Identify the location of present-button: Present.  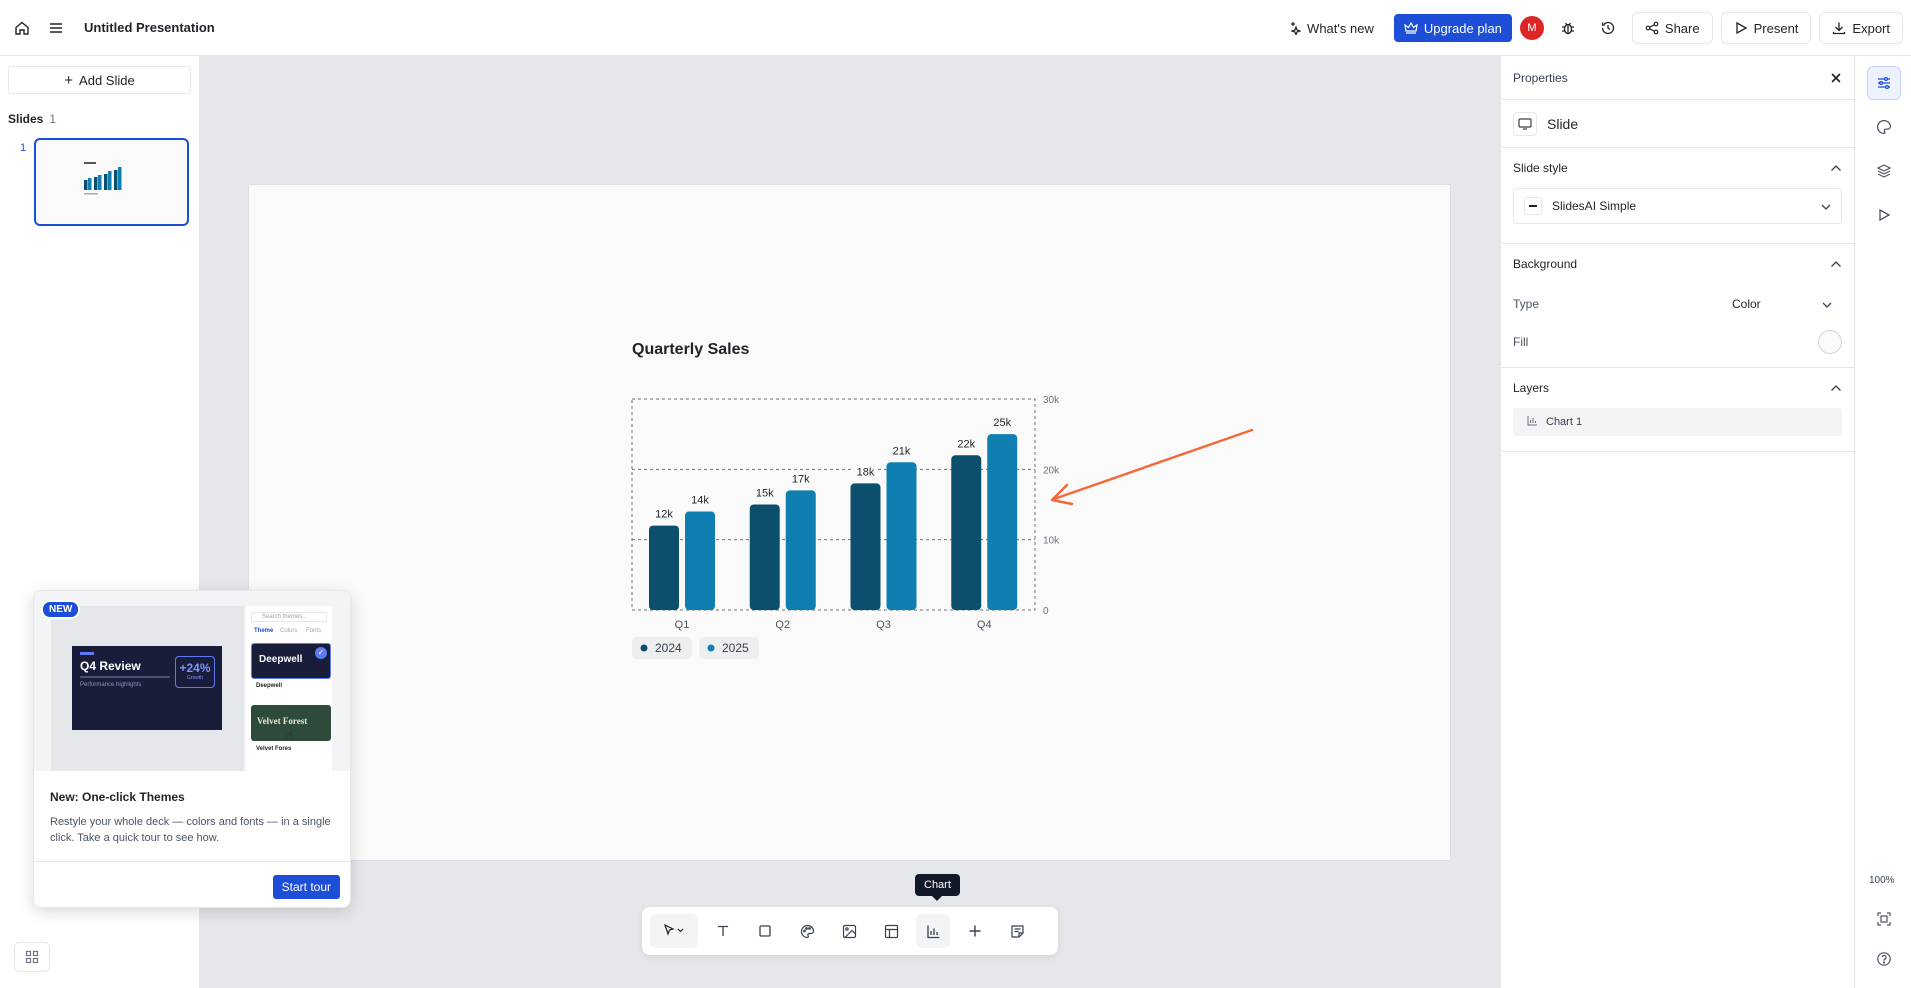
(1766, 28).